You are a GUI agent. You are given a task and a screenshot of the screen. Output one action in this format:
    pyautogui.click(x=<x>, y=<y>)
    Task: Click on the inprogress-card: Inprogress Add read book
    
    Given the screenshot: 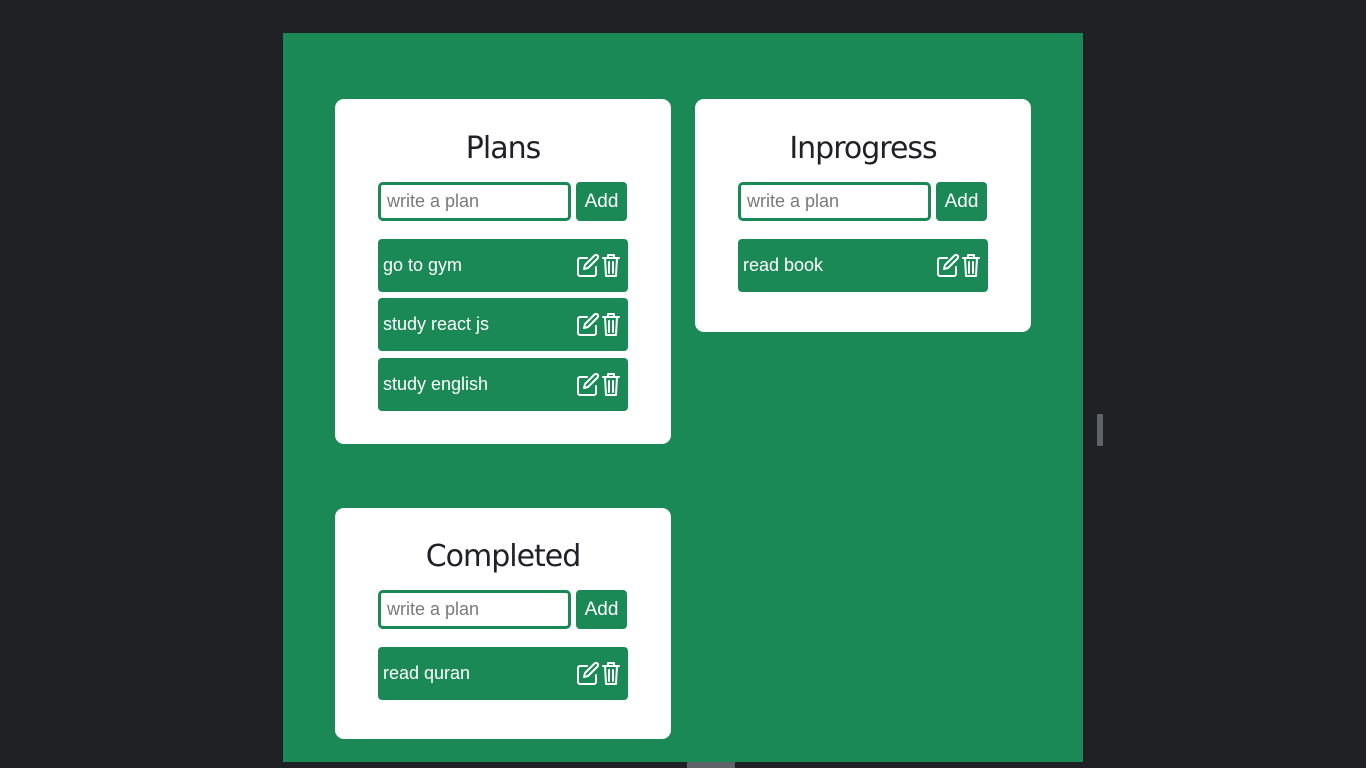 What is the action you would take?
    pyautogui.click(x=863, y=215)
    